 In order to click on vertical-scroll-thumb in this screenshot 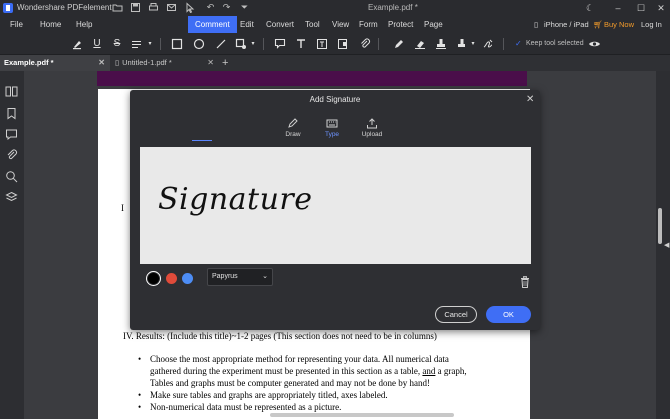, I will do `click(660, 226)`.